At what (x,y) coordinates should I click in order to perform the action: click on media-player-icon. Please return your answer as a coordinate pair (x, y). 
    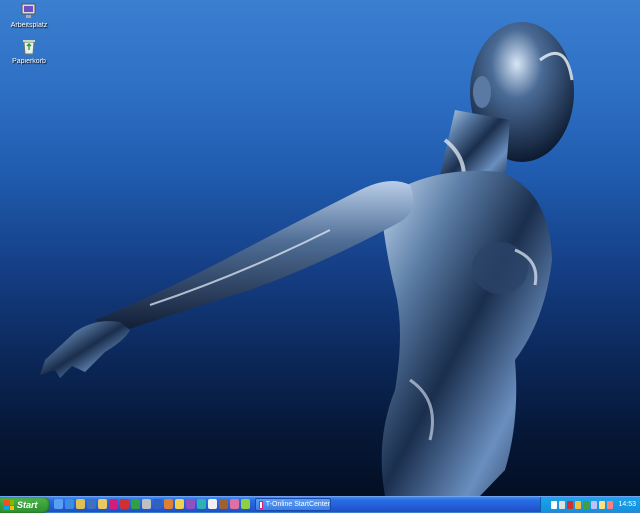
    Looking at the image, I should click on (91, 504).